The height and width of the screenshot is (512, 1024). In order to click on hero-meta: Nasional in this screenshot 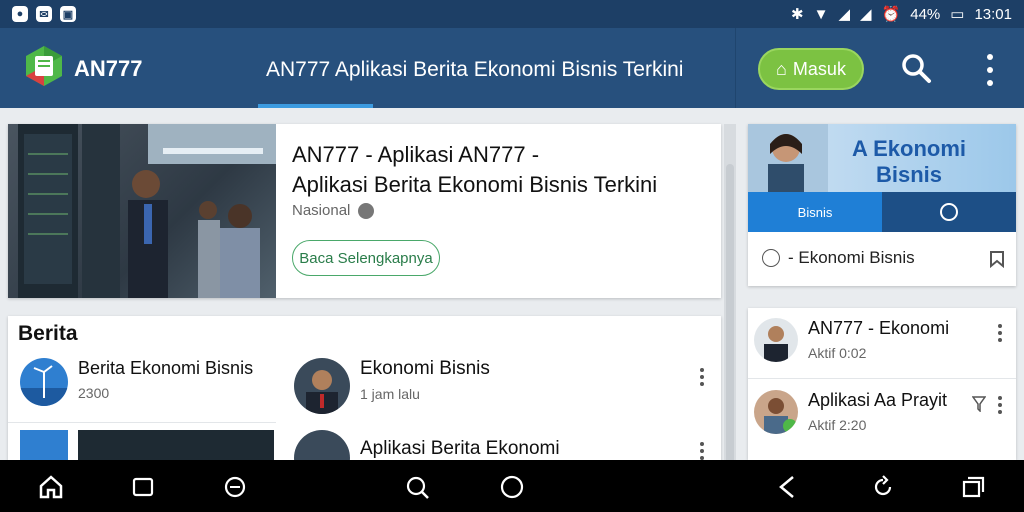, I will do `click(333, 210)`.